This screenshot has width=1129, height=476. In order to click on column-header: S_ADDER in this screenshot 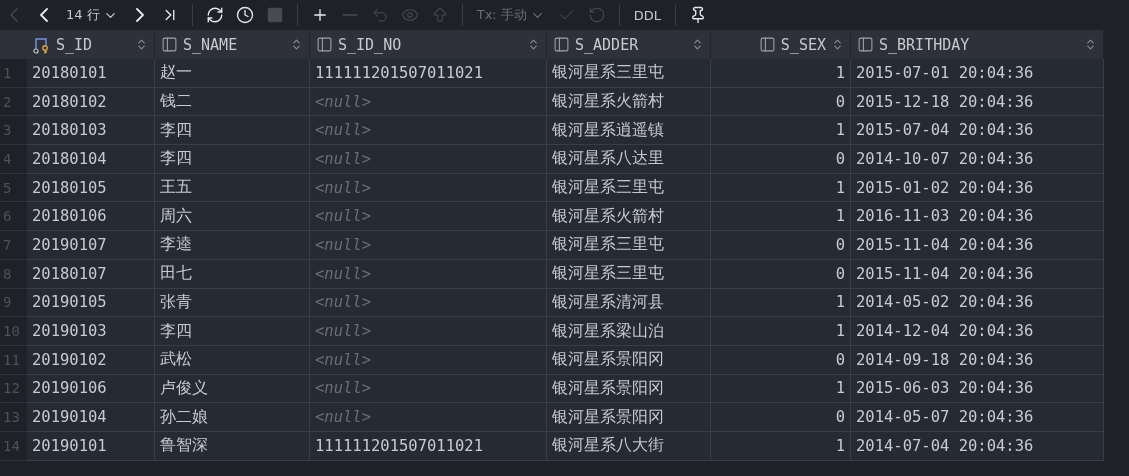, I will do `click(629, 44)`.